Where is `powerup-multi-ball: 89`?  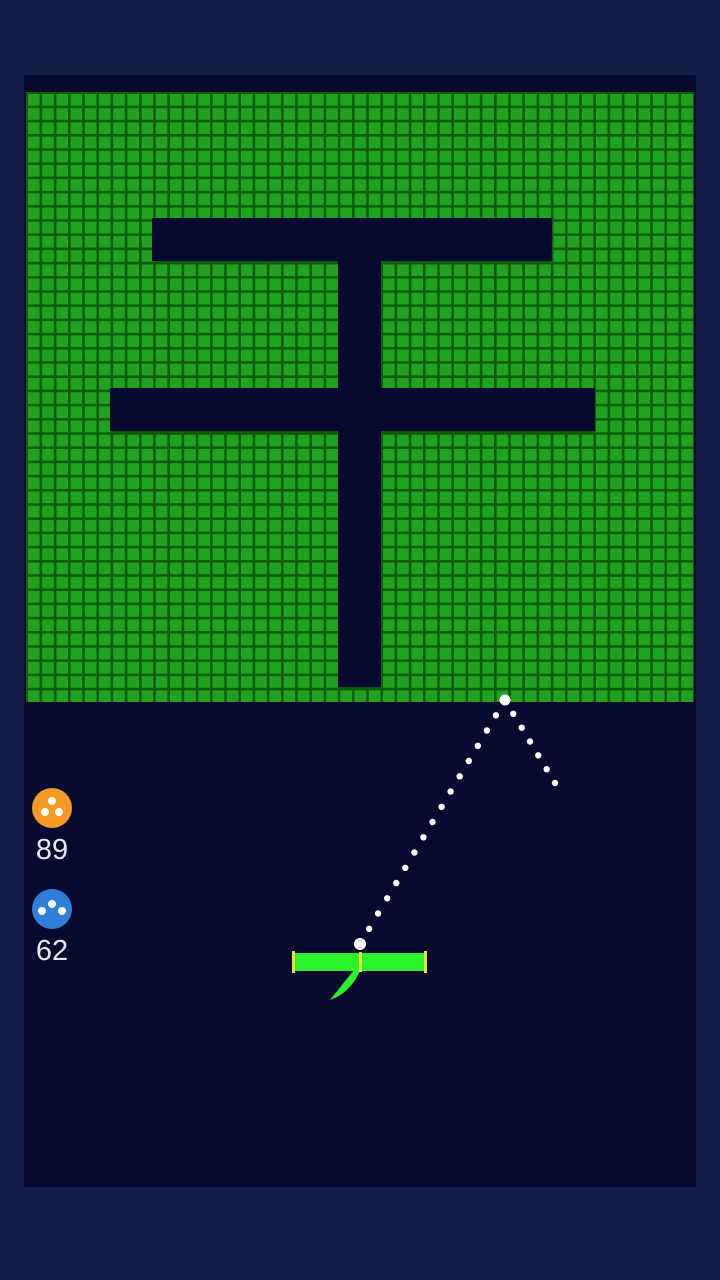 powerup-multi-ball: 89 is located at coordinates (52, 827).